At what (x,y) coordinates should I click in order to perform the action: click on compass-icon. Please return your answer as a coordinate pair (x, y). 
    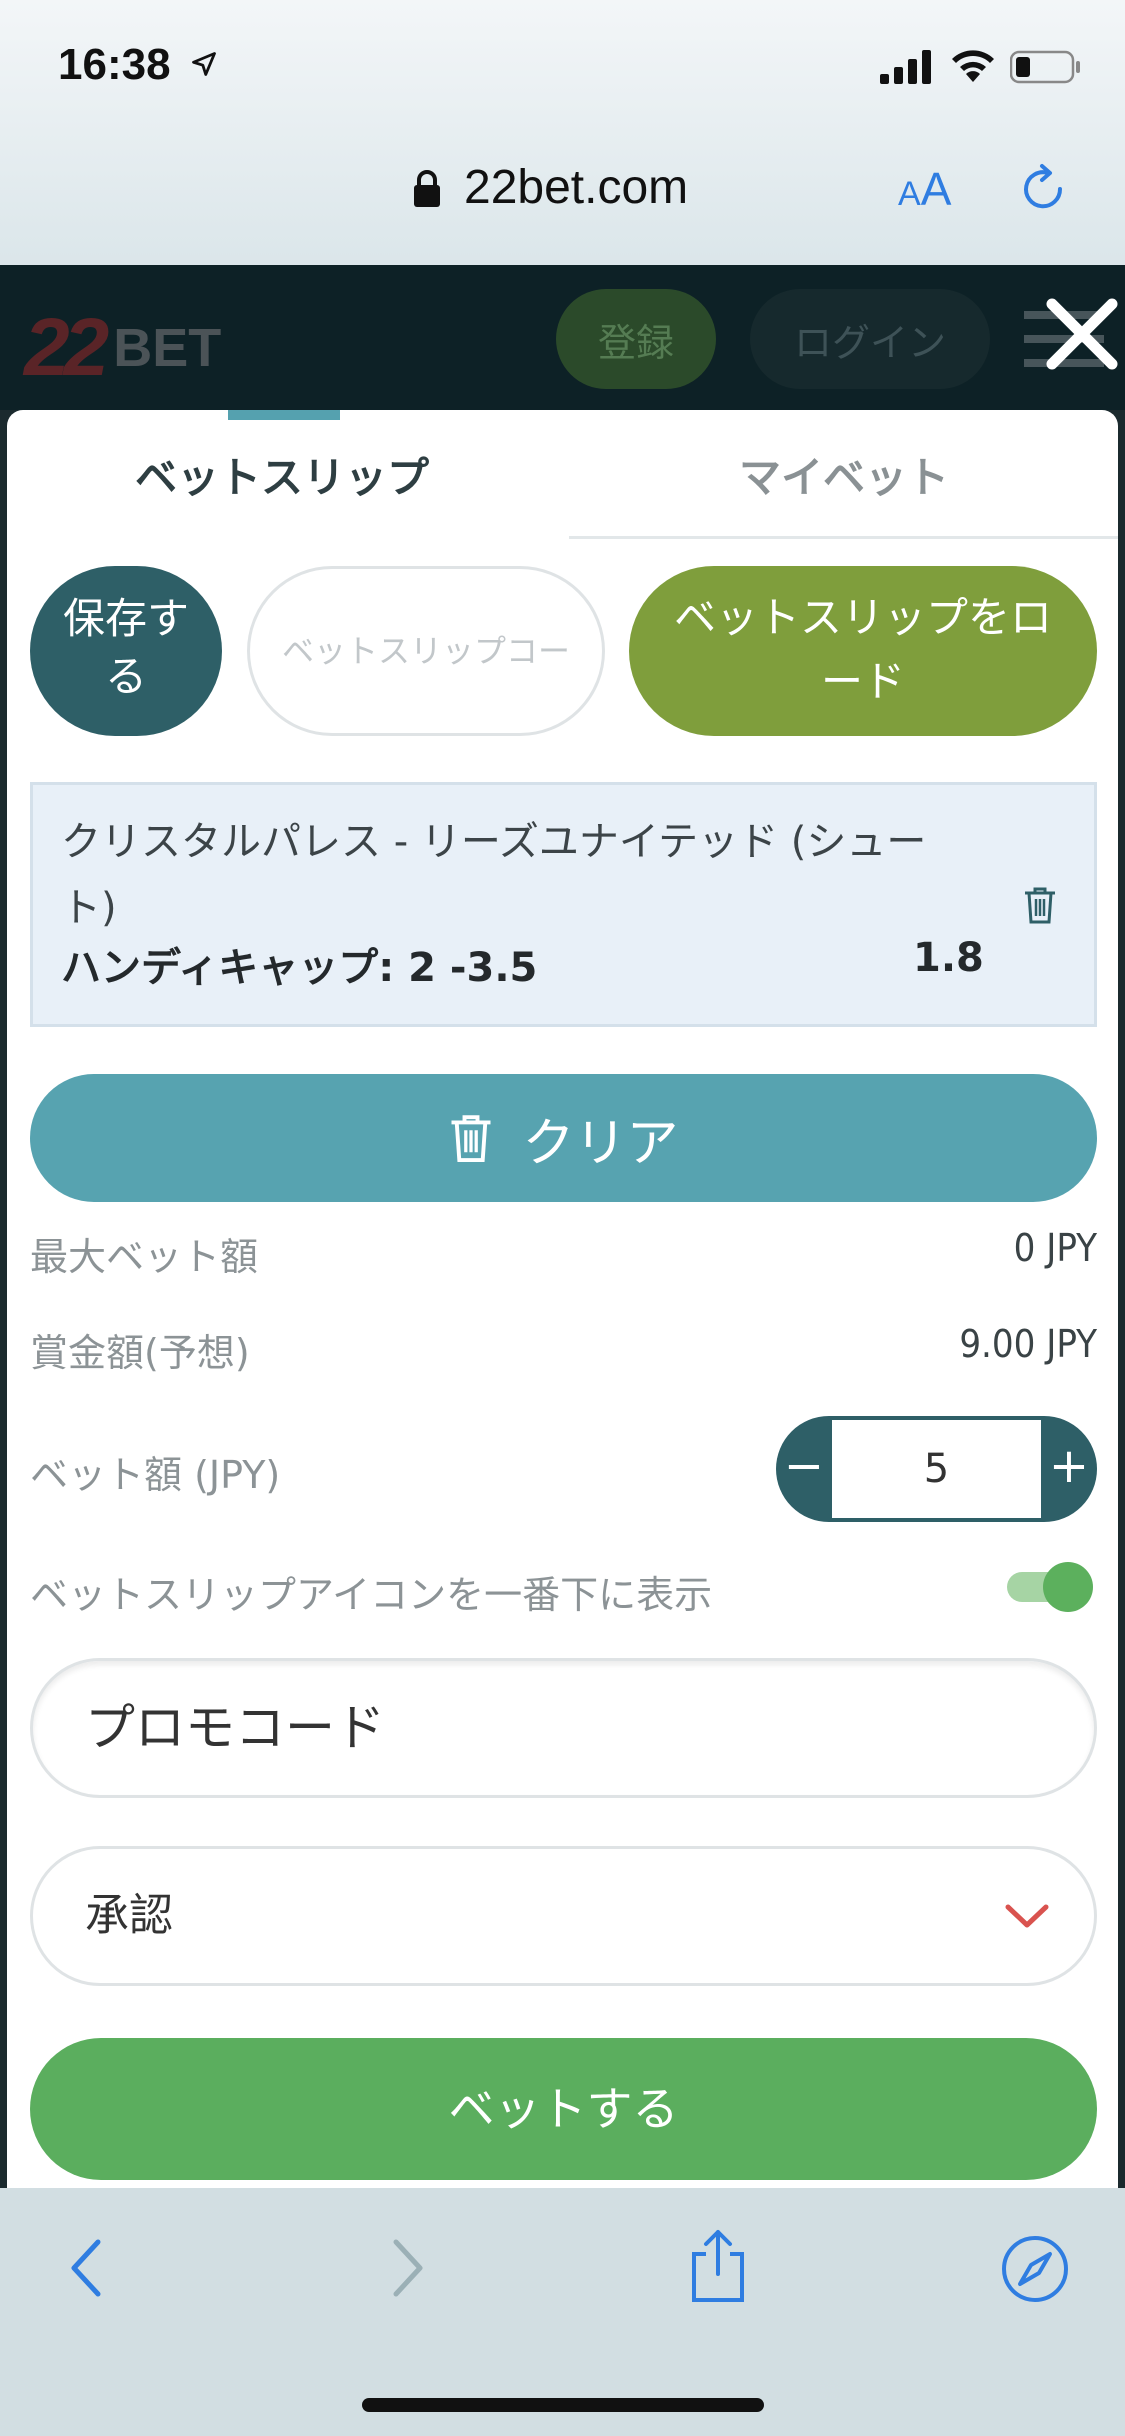
    Looking at the image, I should click on (1035, 2269).